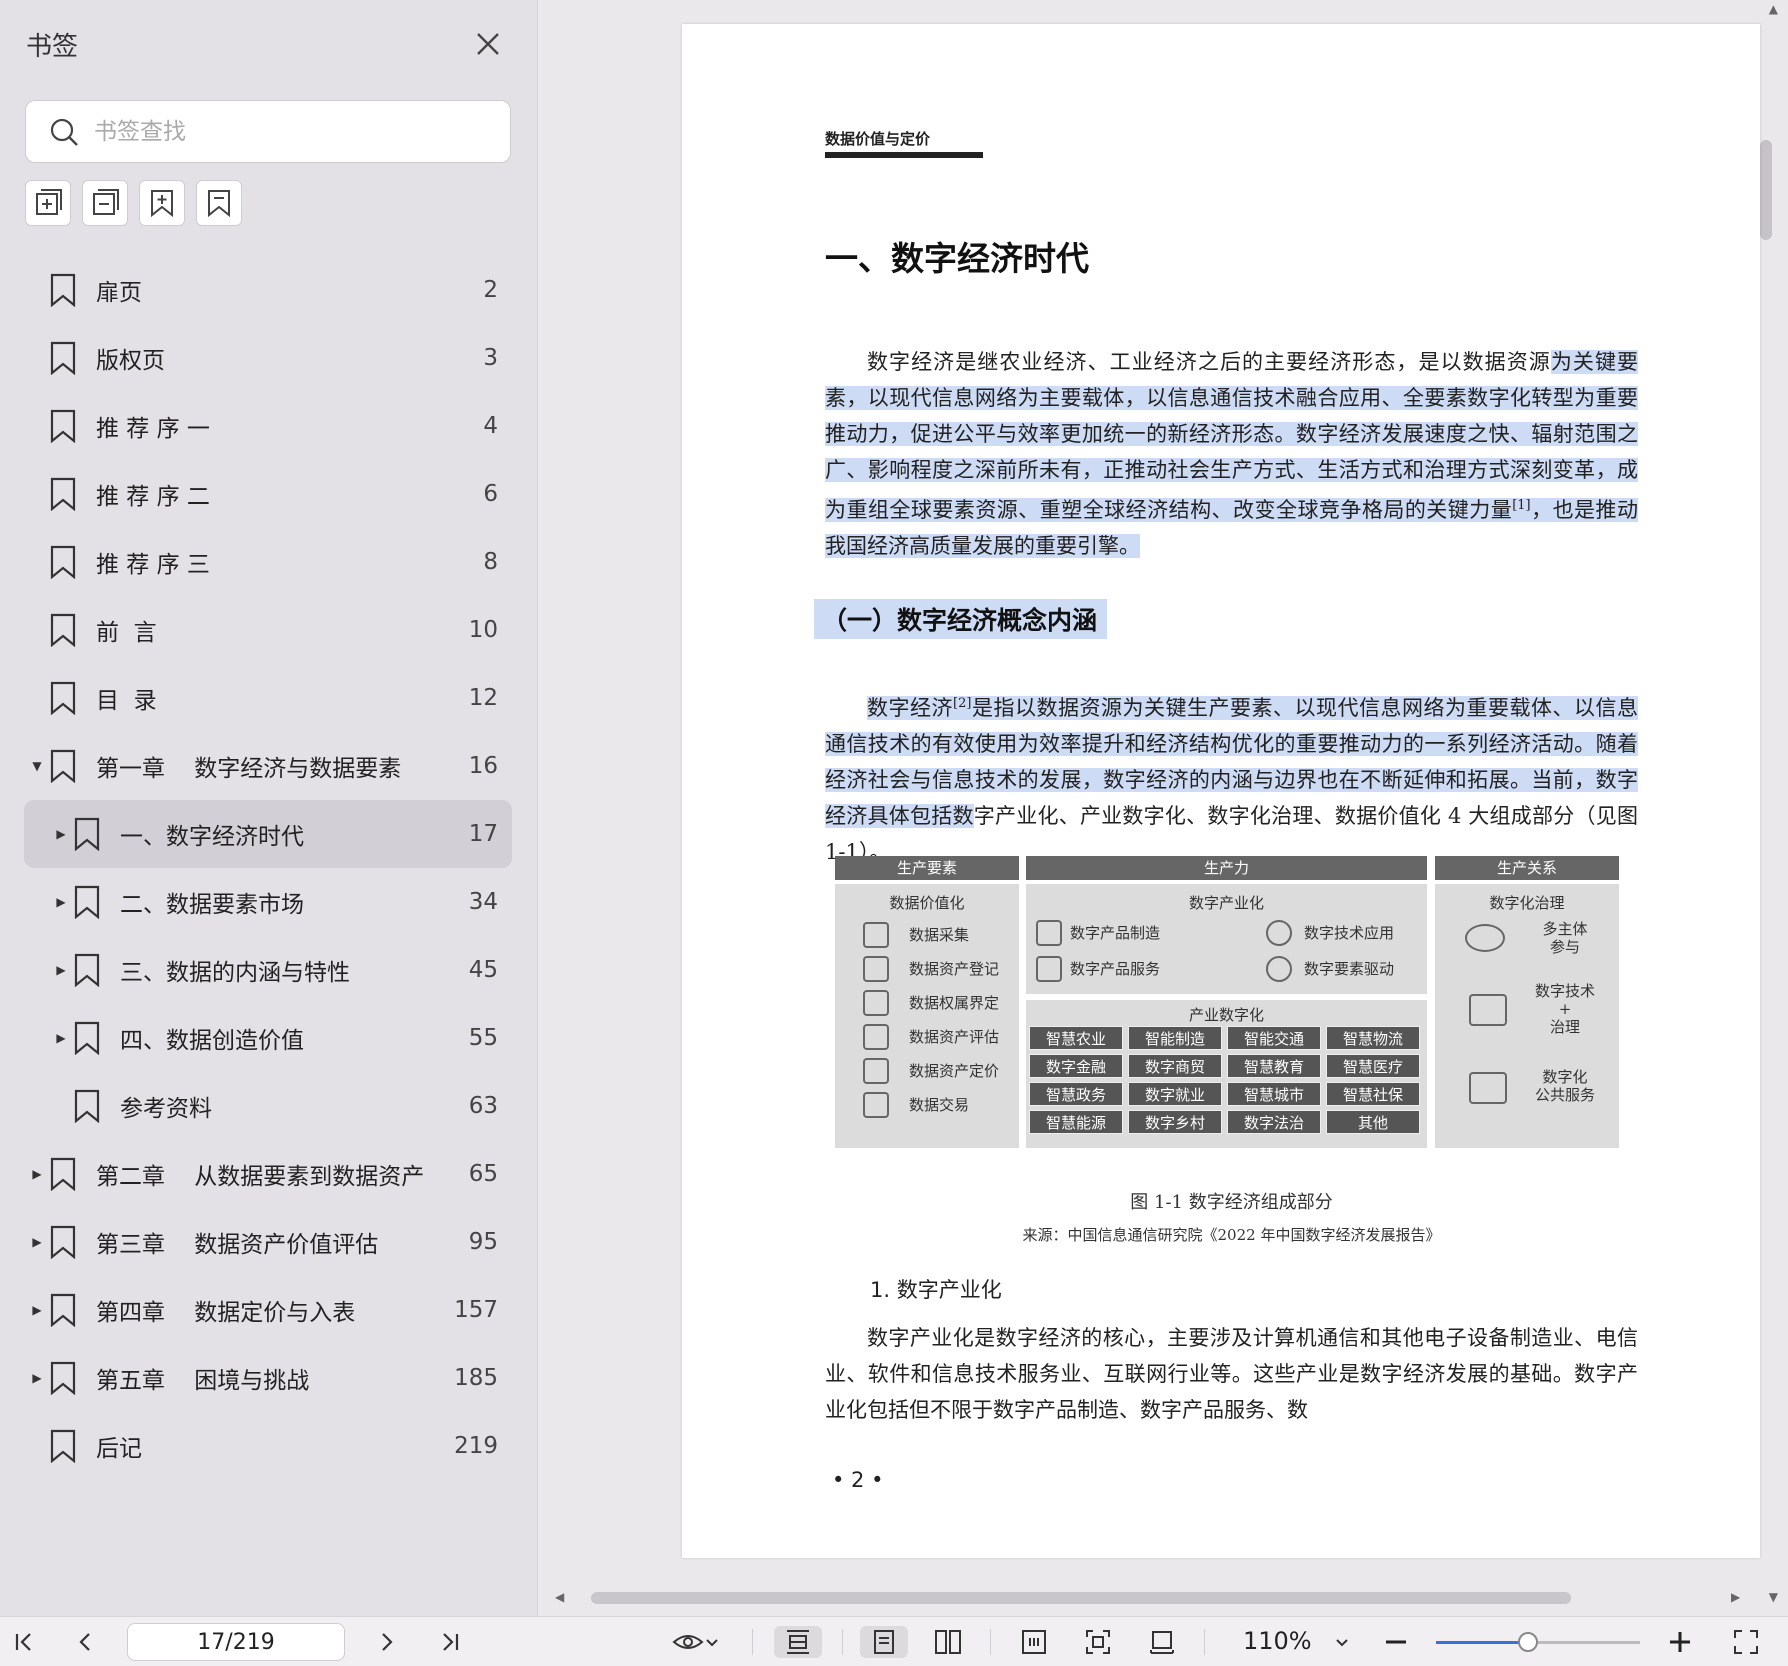  What do you see at coordinates (249, 769) in the screenshot?
I see `bookmark-label: 第一章 数字经济与数据要素` at bounding box center [249, 769].